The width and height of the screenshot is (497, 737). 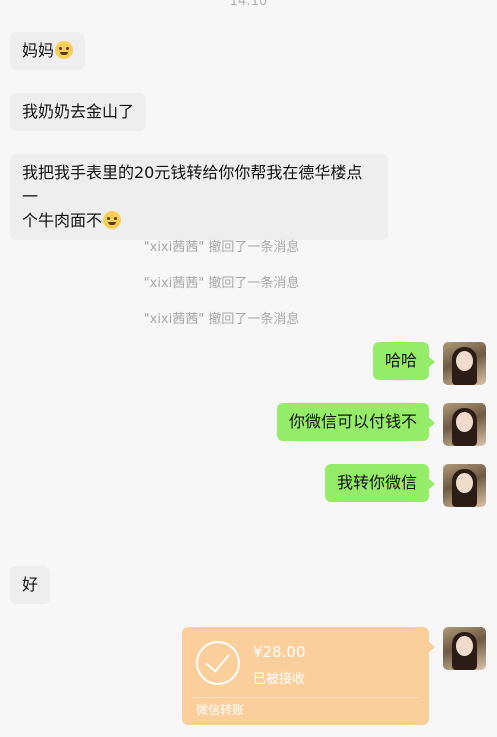 I want to click on message-bubble-outgoing: 哈哈, so click(x=404, y=361).